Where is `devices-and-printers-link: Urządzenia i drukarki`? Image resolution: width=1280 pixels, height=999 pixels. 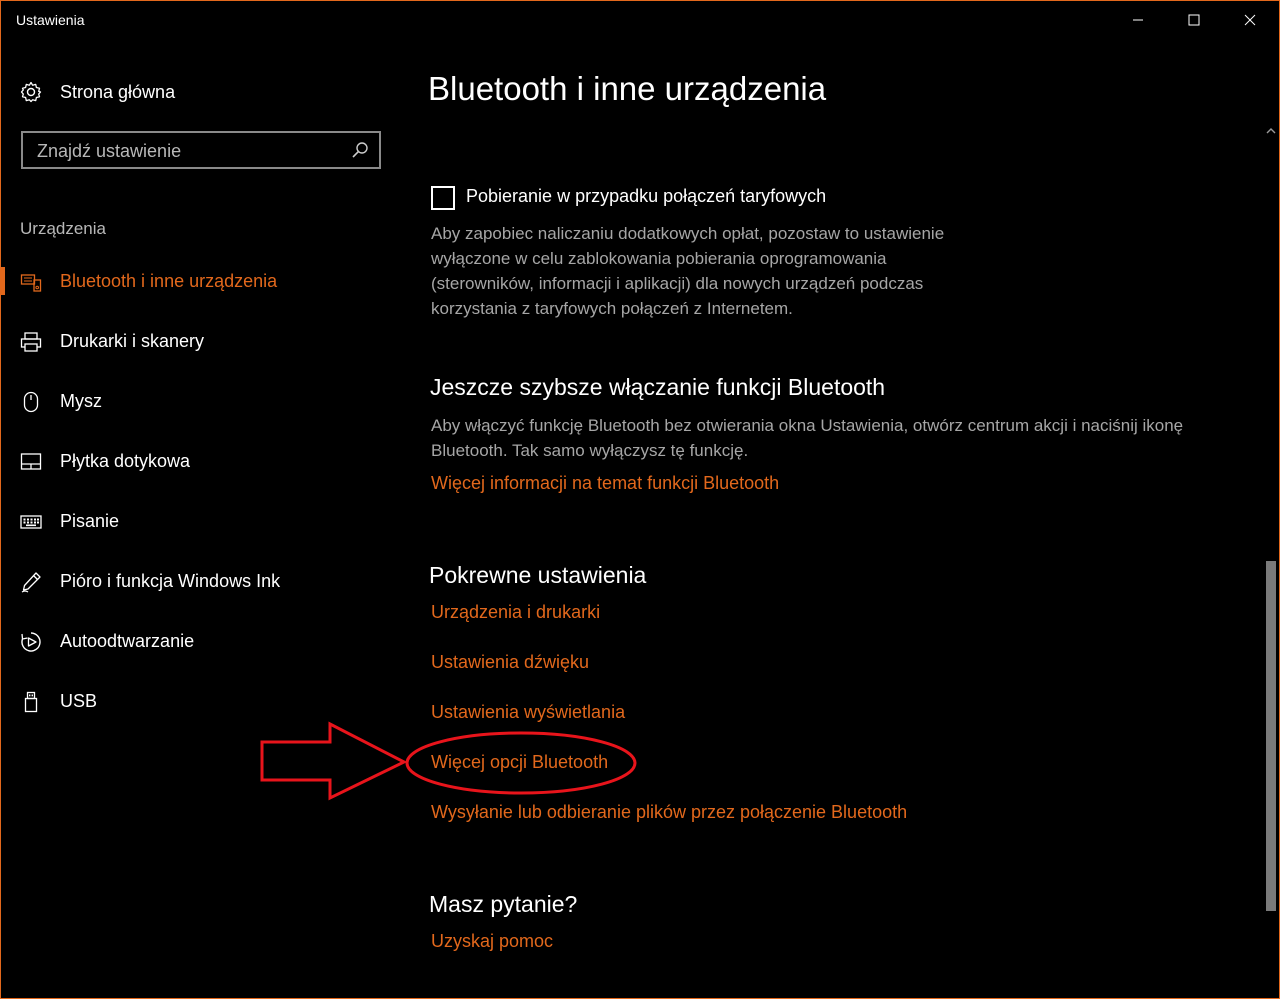 devices-and-printers-link: Urządzenia i drukarki is located at coordinates (515, 612).